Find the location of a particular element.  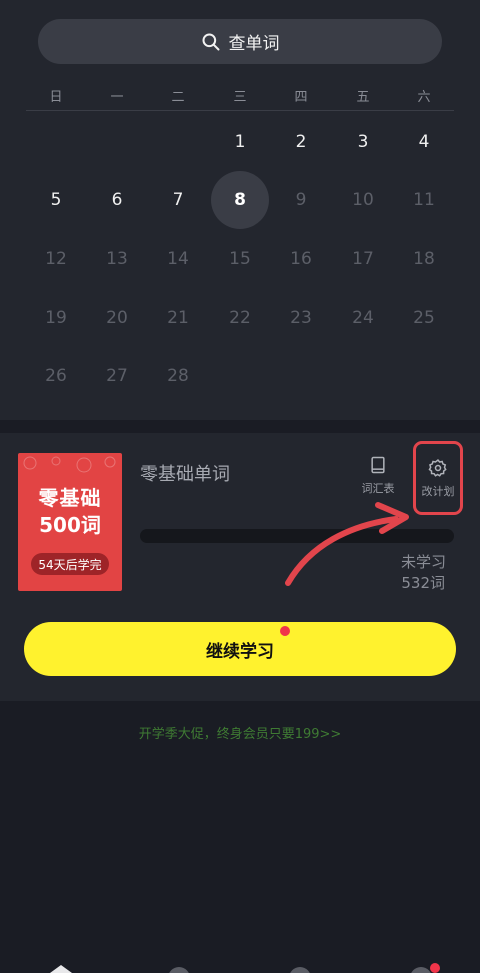

calendar-day: 13 is located at coordinates (117, 259).